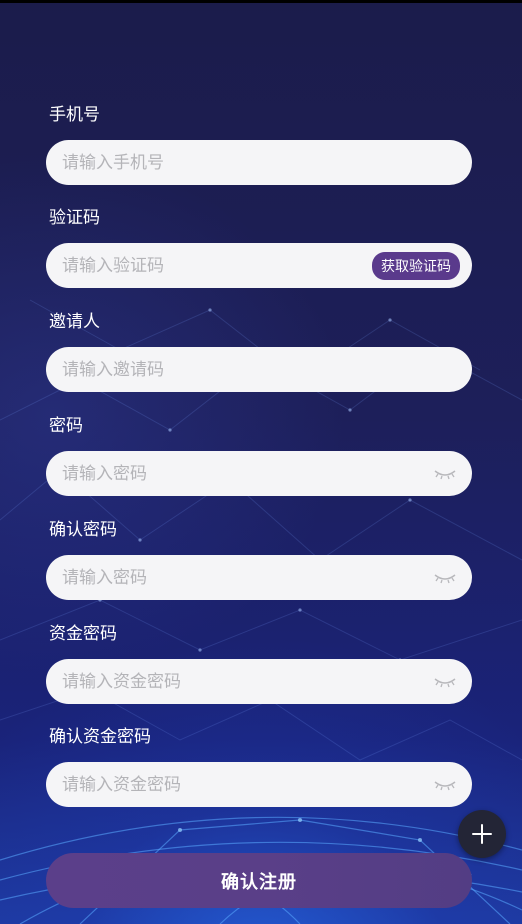  I want to click on code-input-container: 获取验证码, so click(259, 265).